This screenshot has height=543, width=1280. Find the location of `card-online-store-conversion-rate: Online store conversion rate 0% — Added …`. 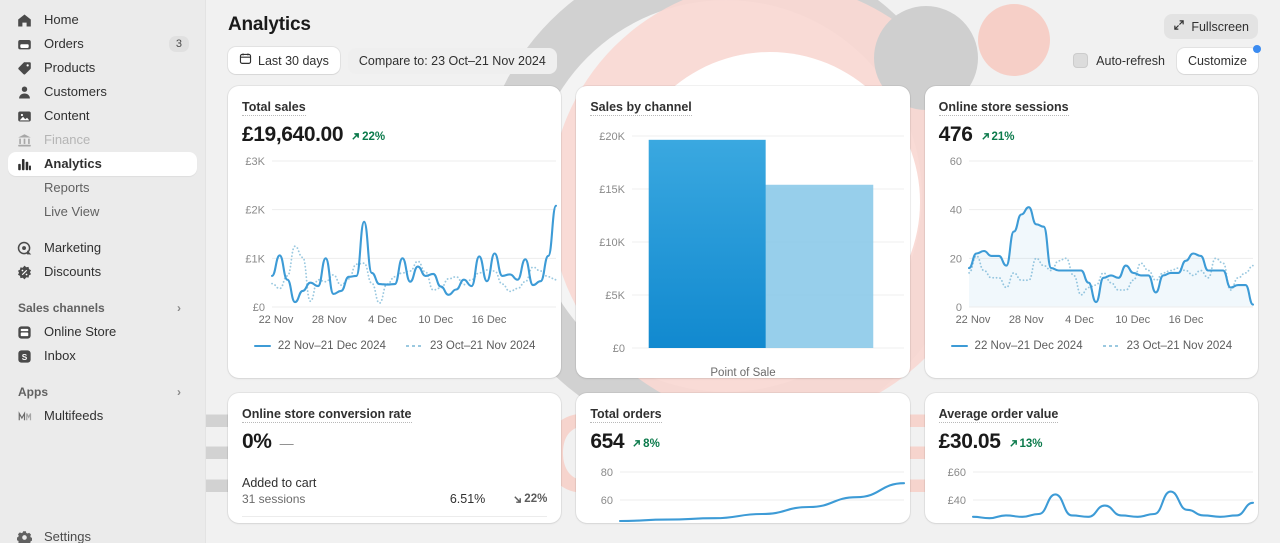

card-online-store-conversion-rate: Online store conversion rate 0% — Added … is located at coordinates (395, 458).